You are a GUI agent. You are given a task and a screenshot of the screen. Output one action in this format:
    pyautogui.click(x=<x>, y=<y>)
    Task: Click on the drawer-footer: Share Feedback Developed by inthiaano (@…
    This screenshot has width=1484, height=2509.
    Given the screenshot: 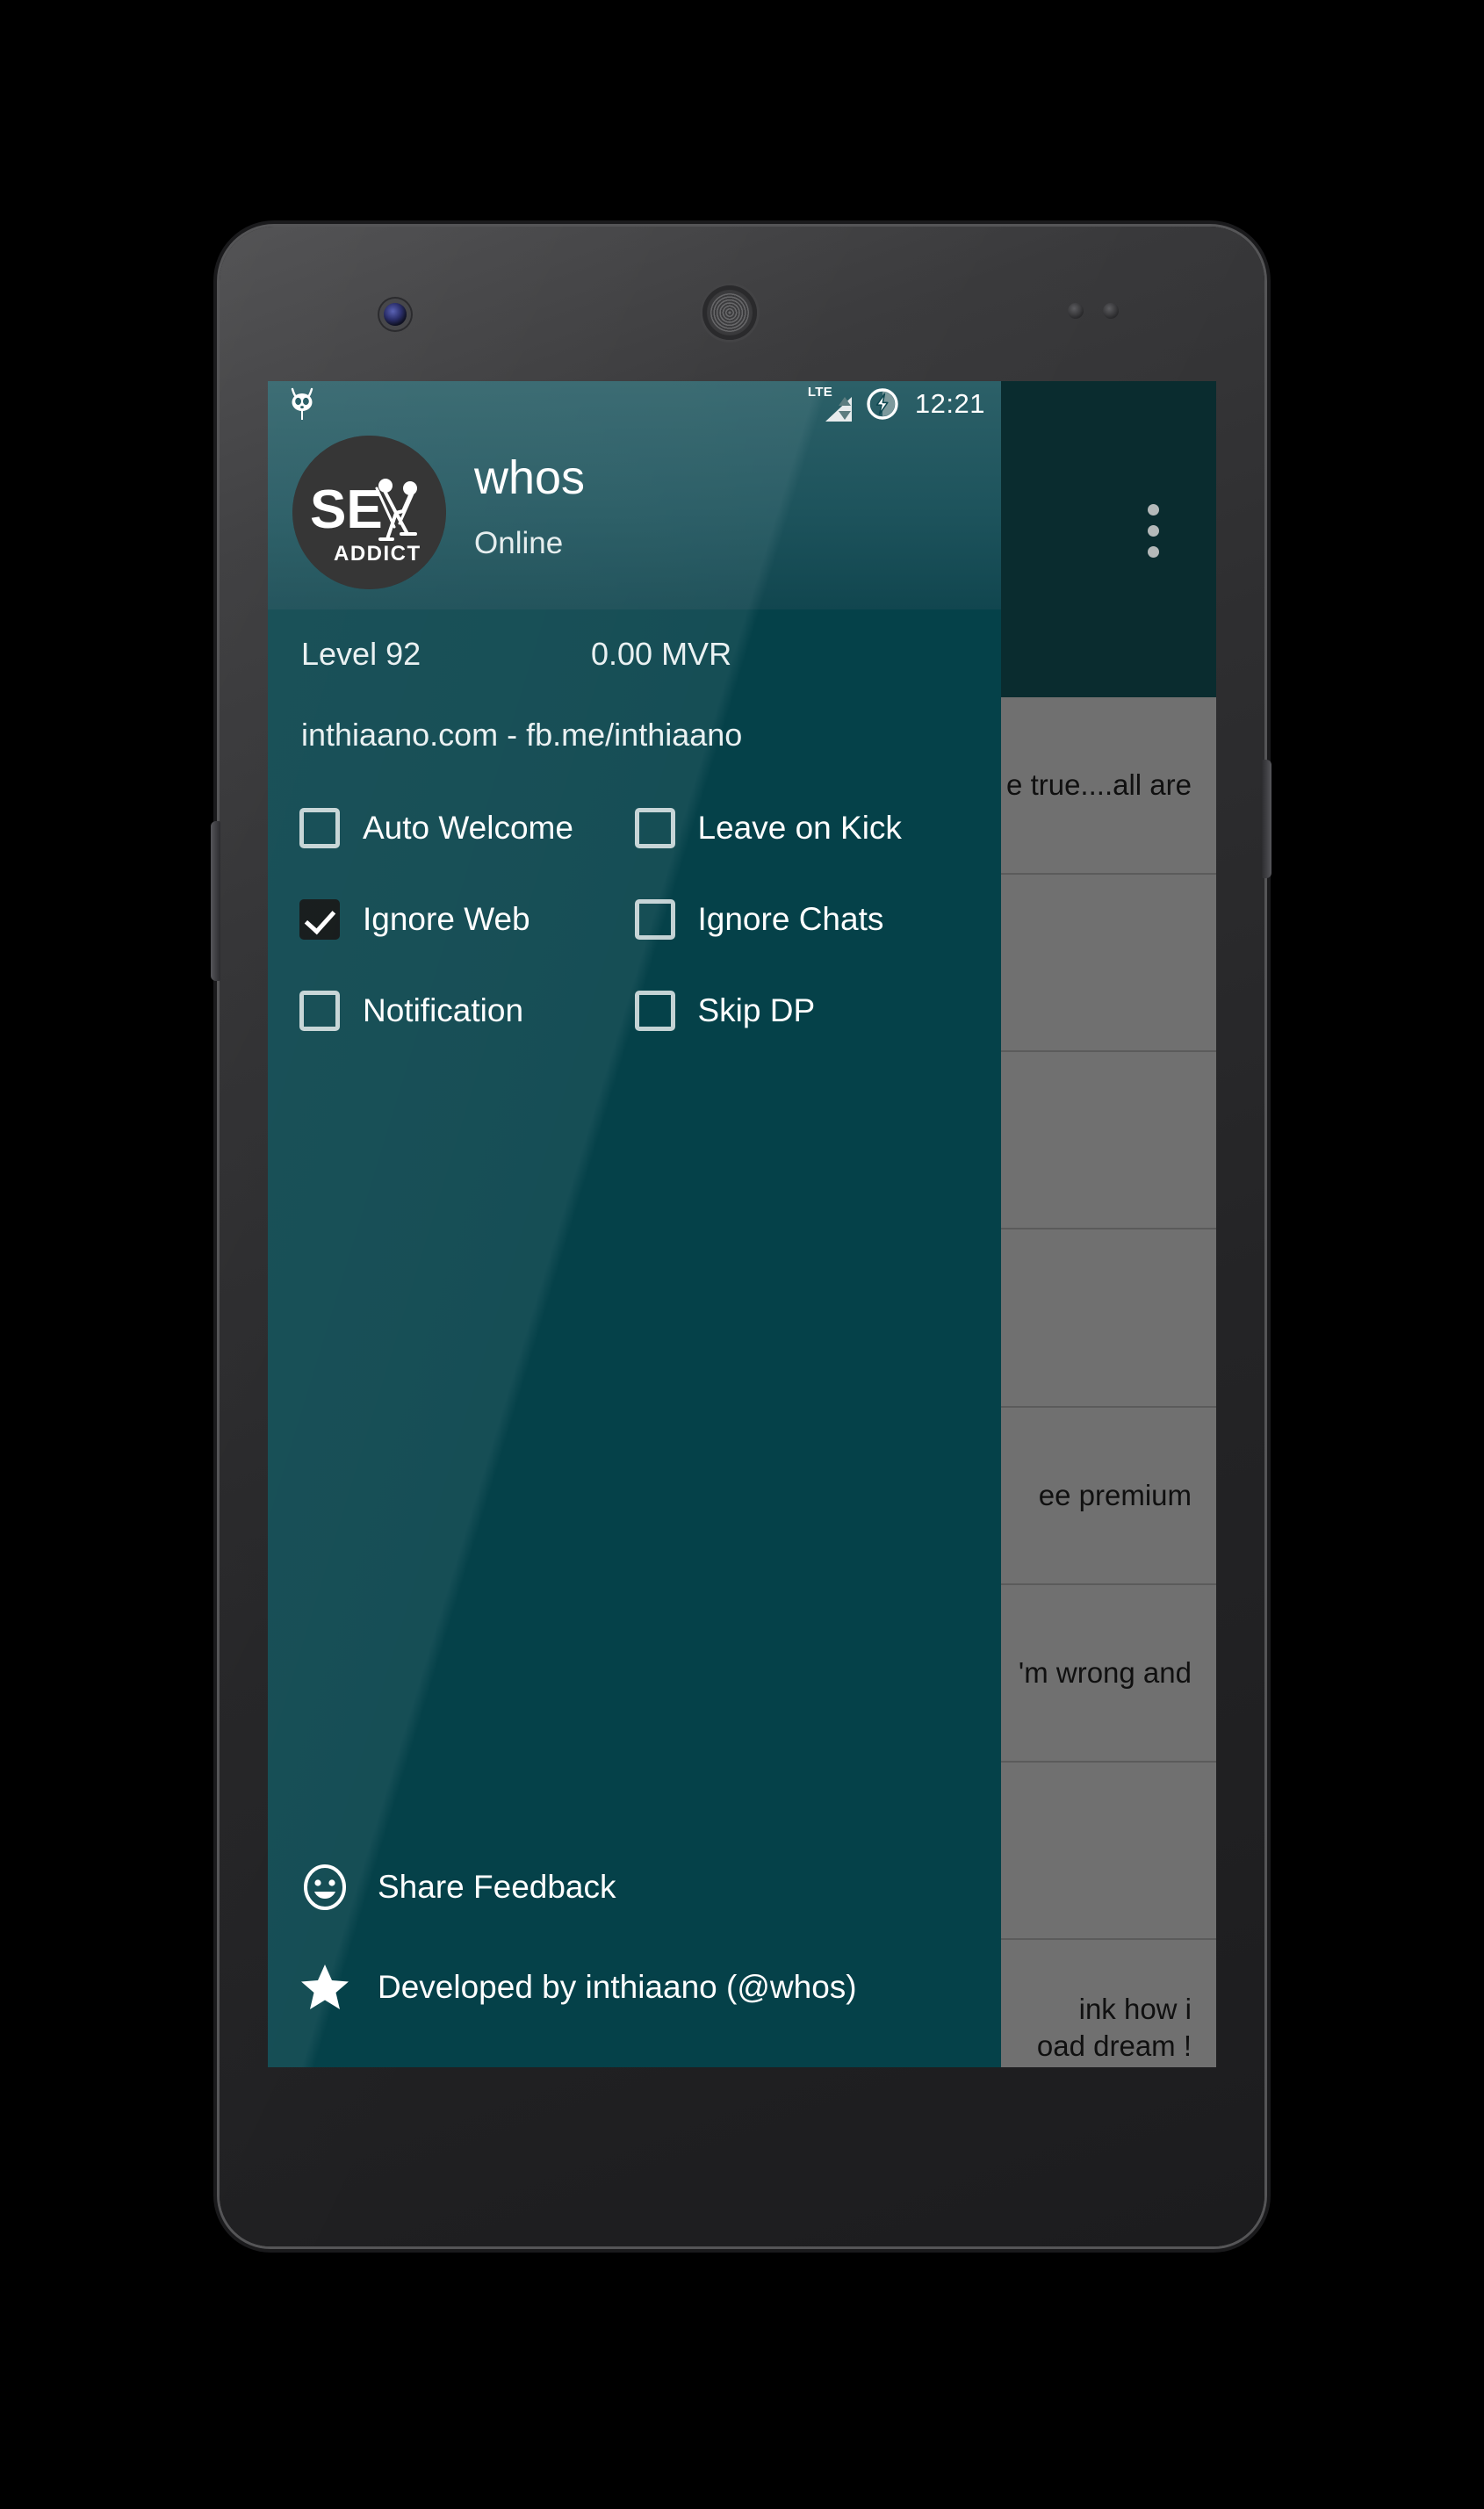 What is the action you would take?
    pyautogui.click(x=634, y=1952)
    